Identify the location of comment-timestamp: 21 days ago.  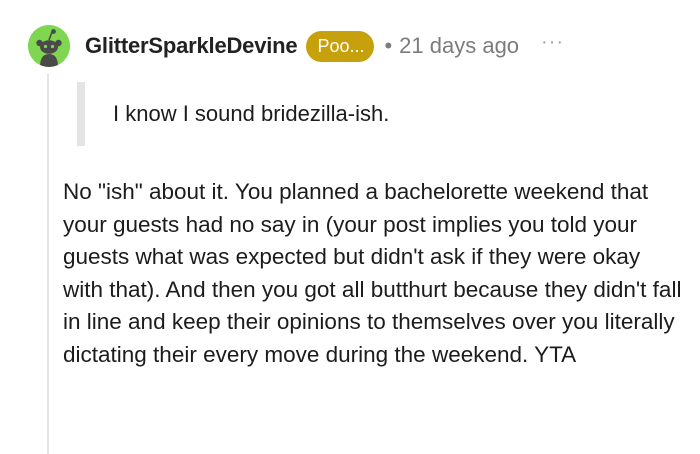
(459, 45).